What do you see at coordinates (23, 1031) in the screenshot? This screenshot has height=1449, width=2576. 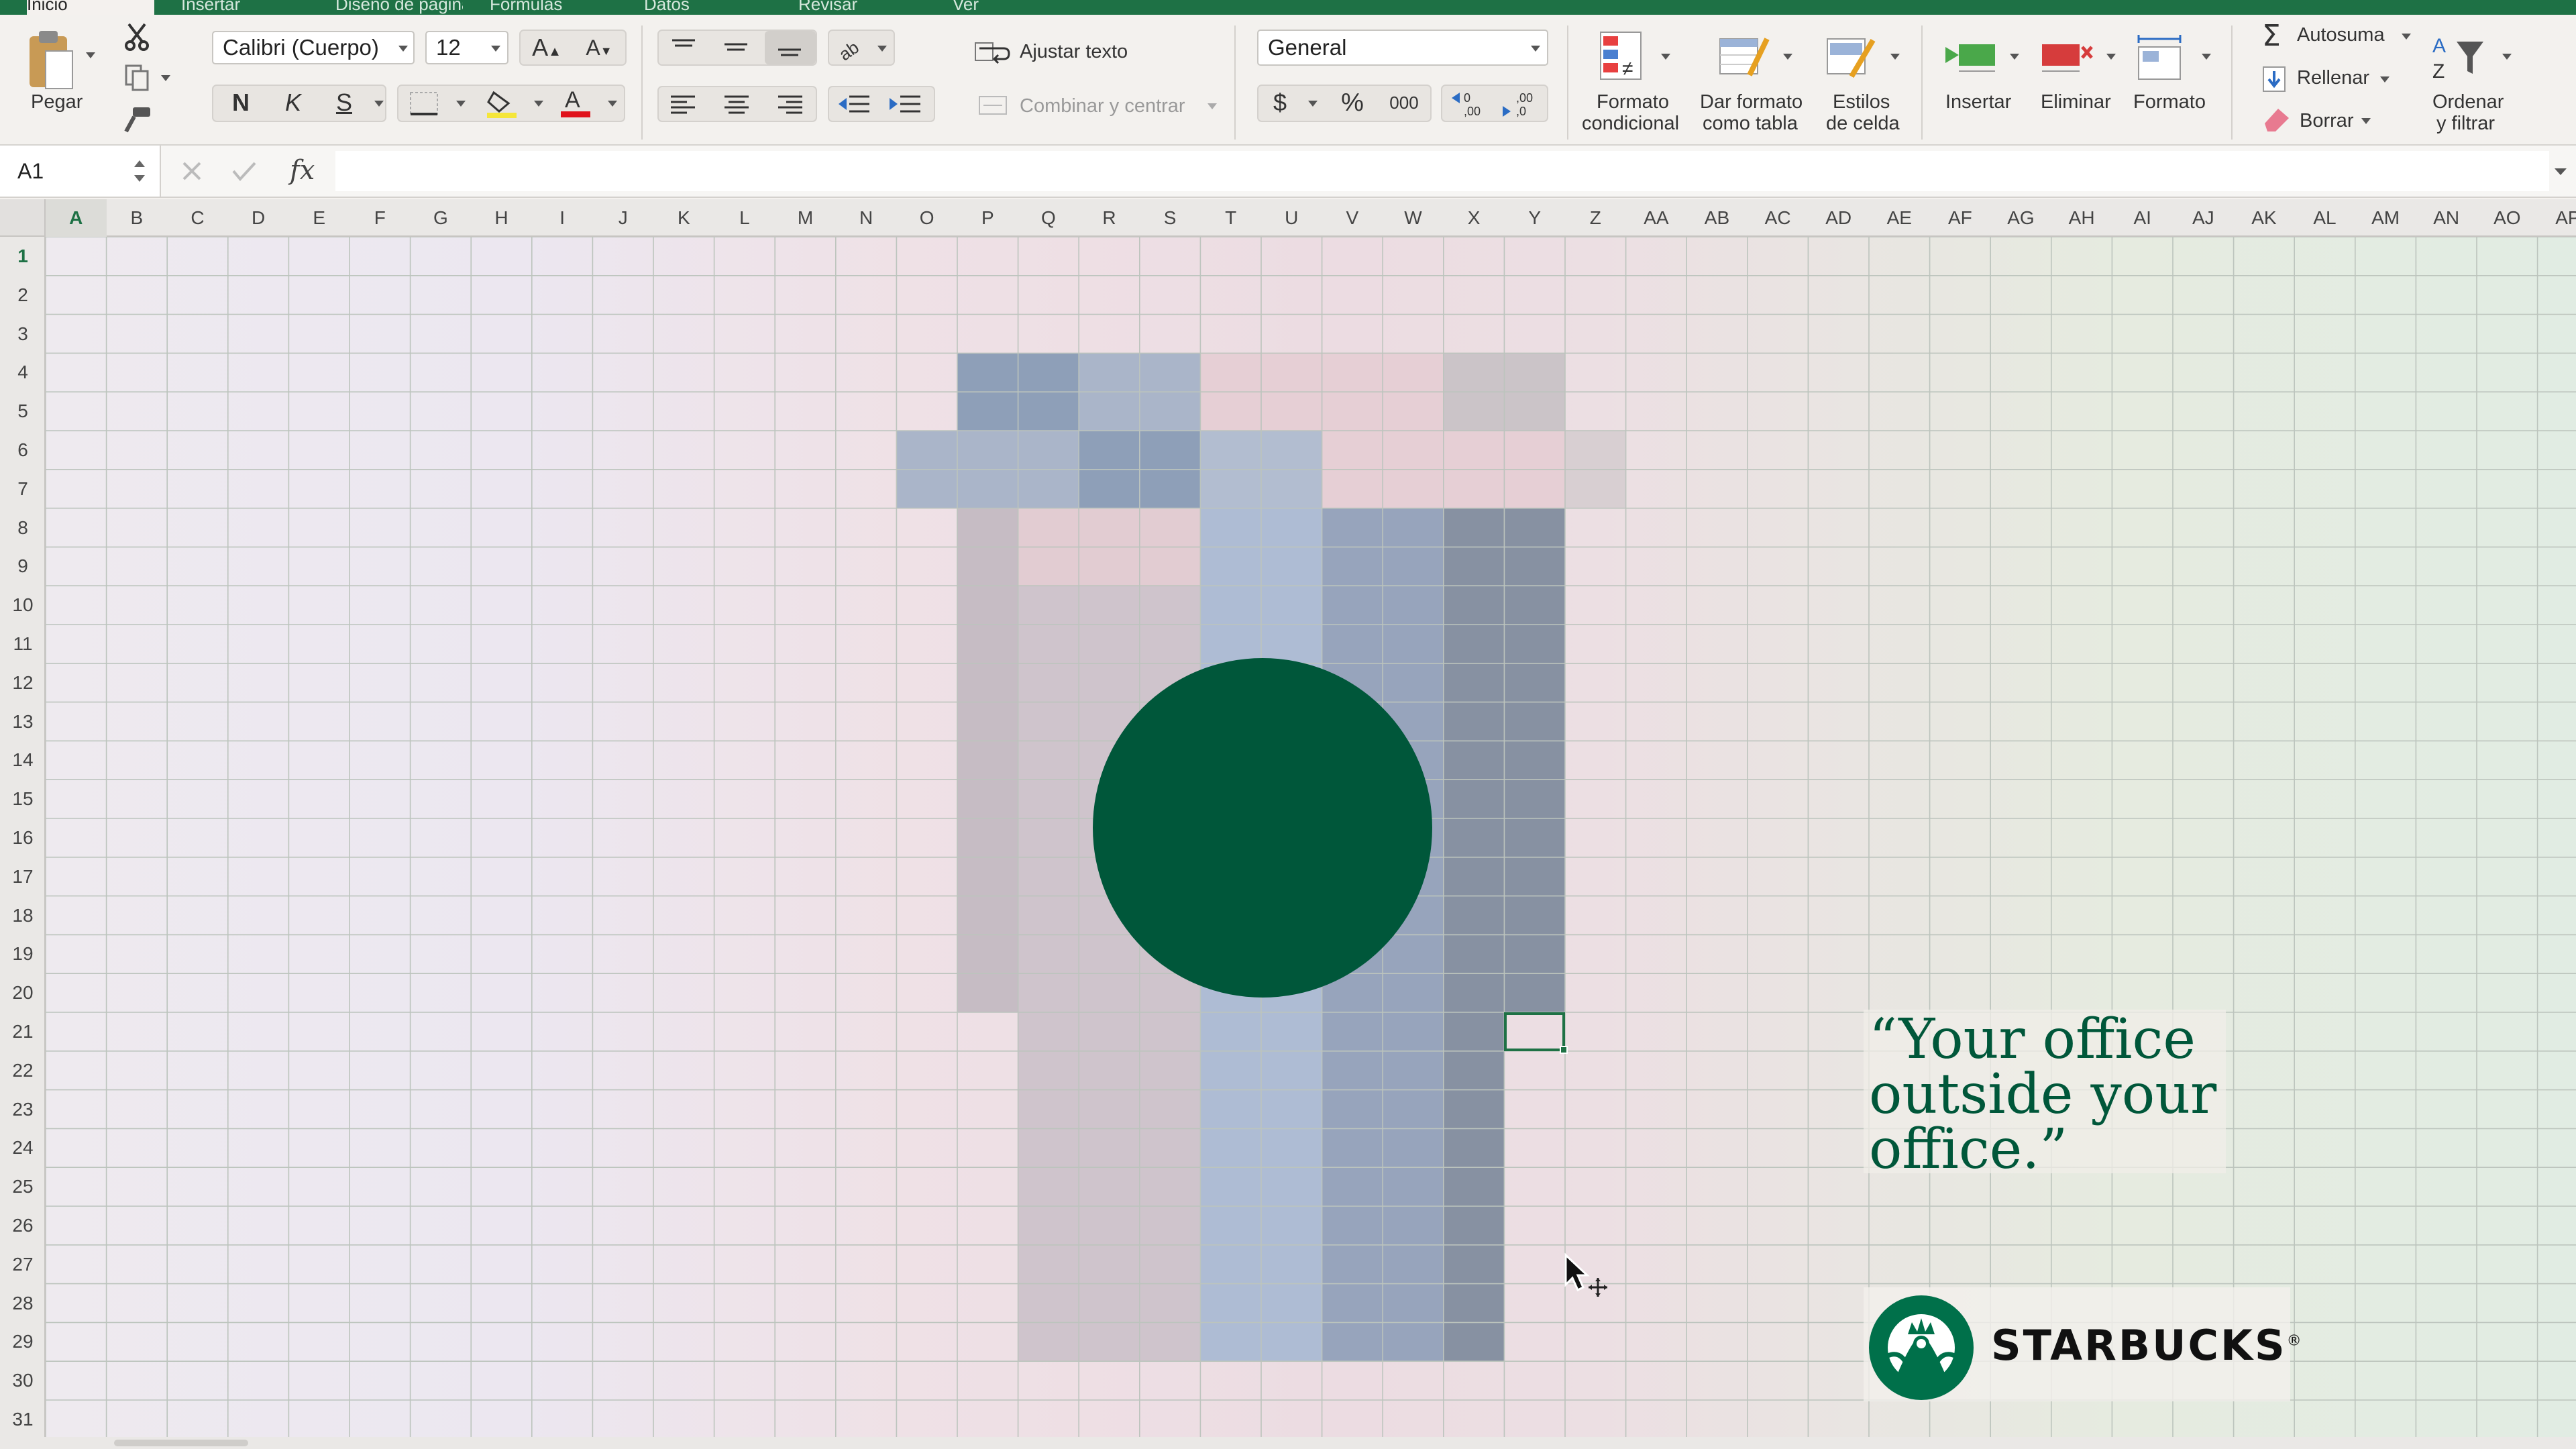 I see `row-header-21: 21` at bounding box center [23, 1031].